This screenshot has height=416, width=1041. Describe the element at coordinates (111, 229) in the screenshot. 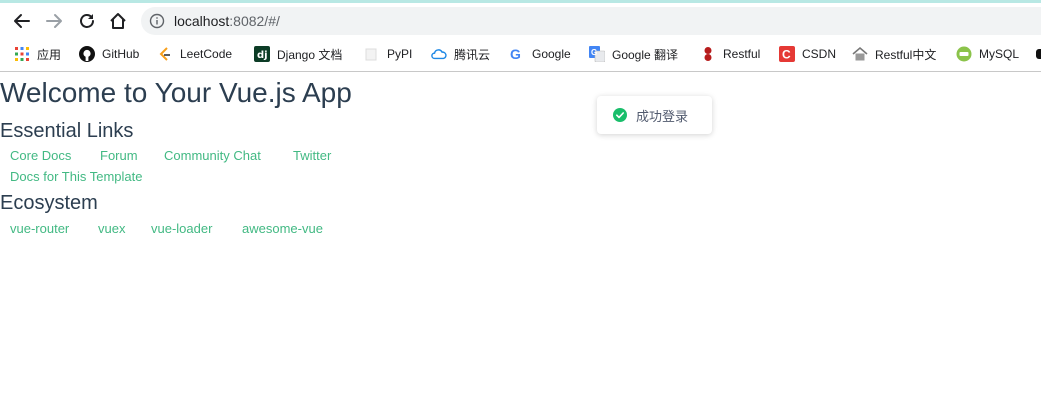

I see `link-vuex: vuex` at that location.